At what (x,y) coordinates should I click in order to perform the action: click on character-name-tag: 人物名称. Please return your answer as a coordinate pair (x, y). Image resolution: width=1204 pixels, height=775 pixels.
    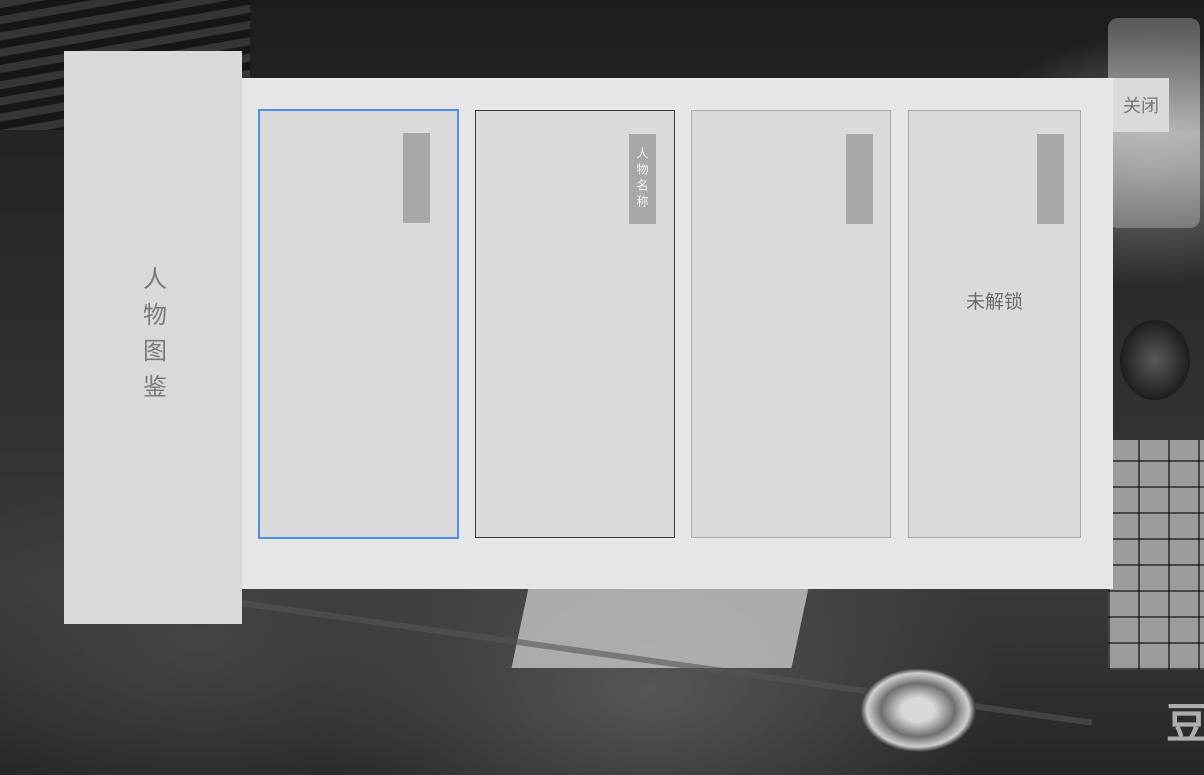
    Looking at the image, I should click on (642, 179).